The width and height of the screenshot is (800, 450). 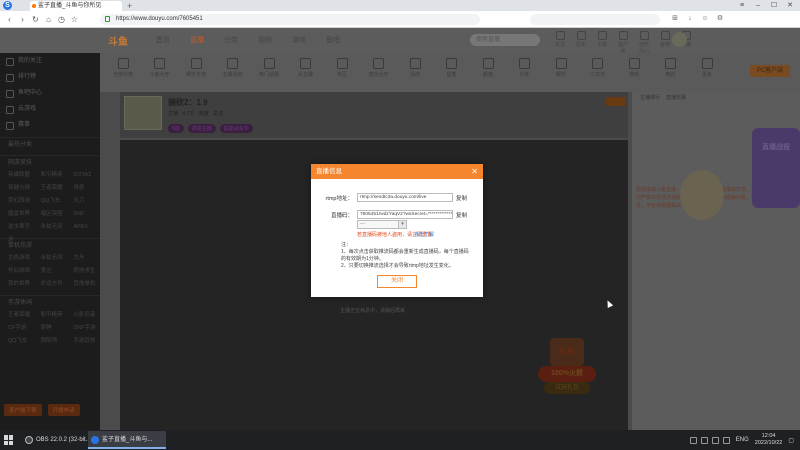 I want to click on category-item: 游戏, so click(x=634, y=68).